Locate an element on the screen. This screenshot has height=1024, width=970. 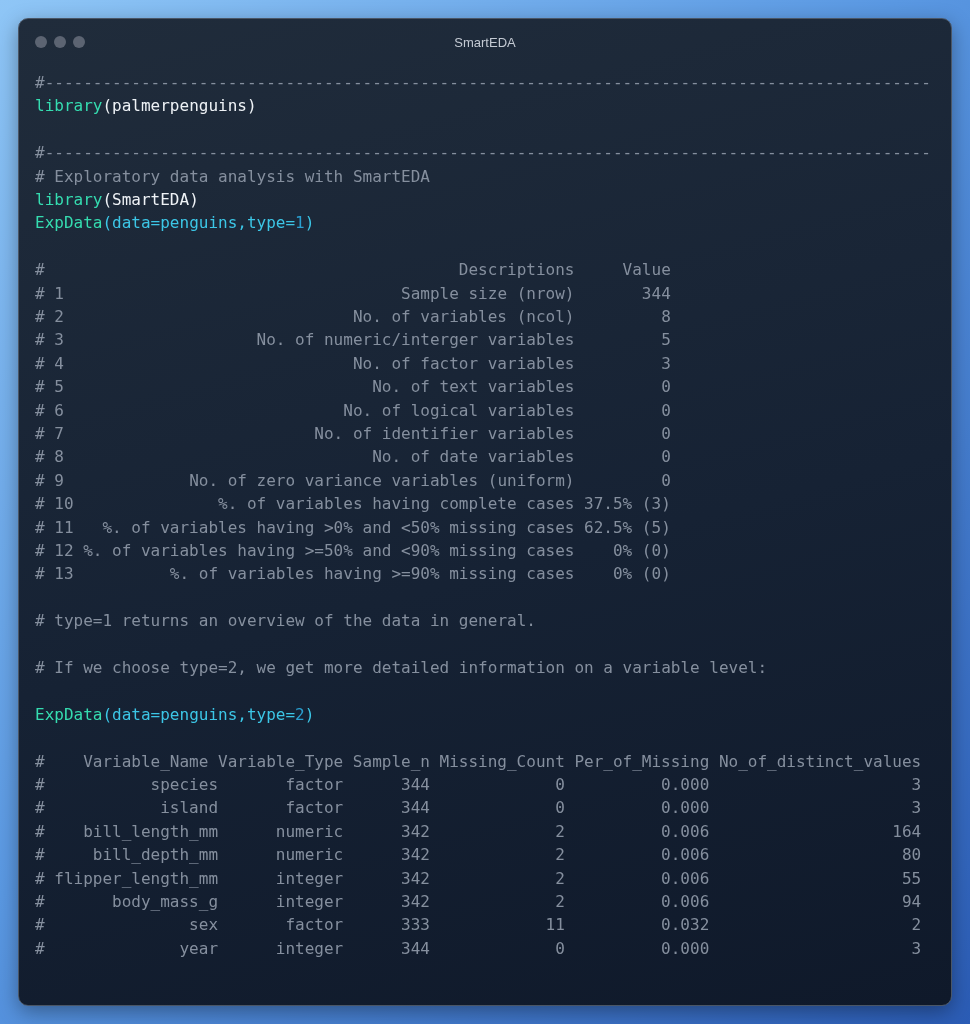
code-line: library(palmerpenguins) is located at coordinates (146, 106).